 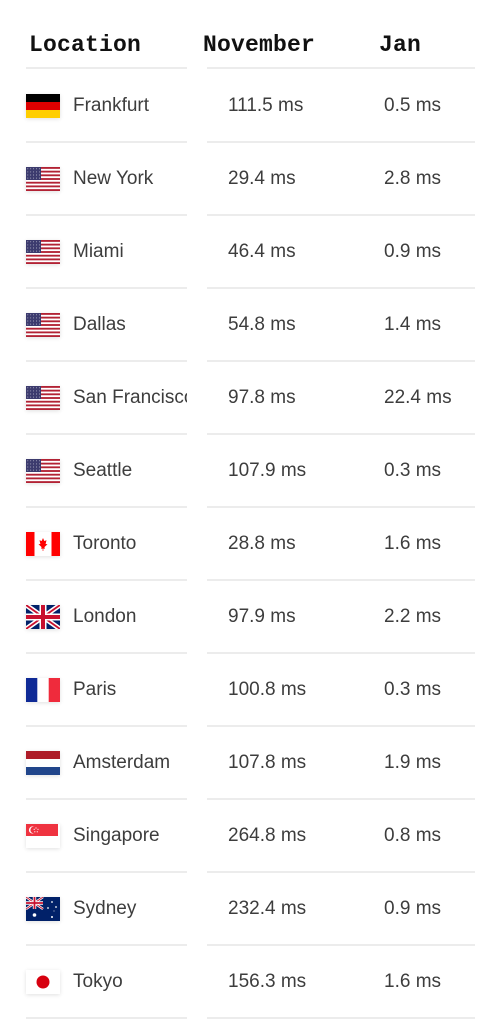 I want to click on location-name: New York, so click(x=113, y=178).